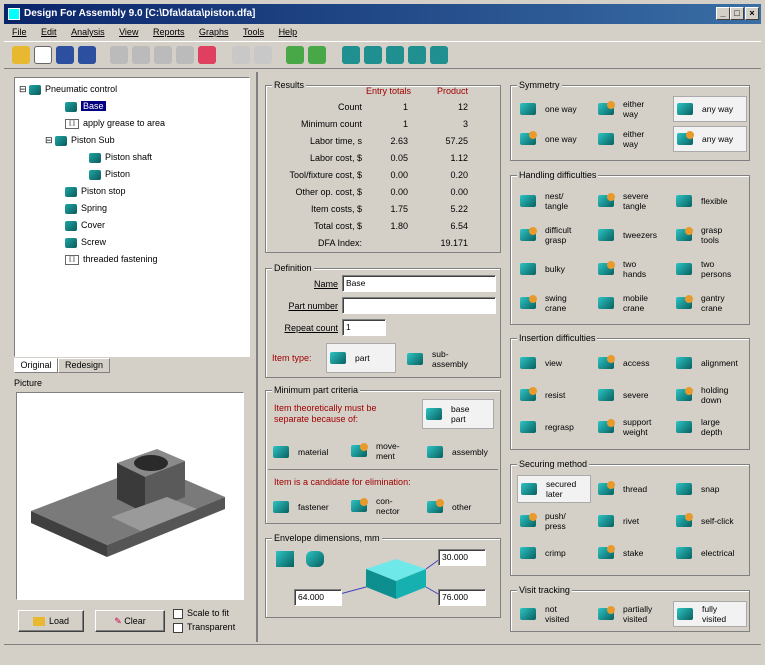 The image size is (765, 665). Describe the element at coordinates (554, 363) in the screenshot. I see `insertion-option: view` at that location.